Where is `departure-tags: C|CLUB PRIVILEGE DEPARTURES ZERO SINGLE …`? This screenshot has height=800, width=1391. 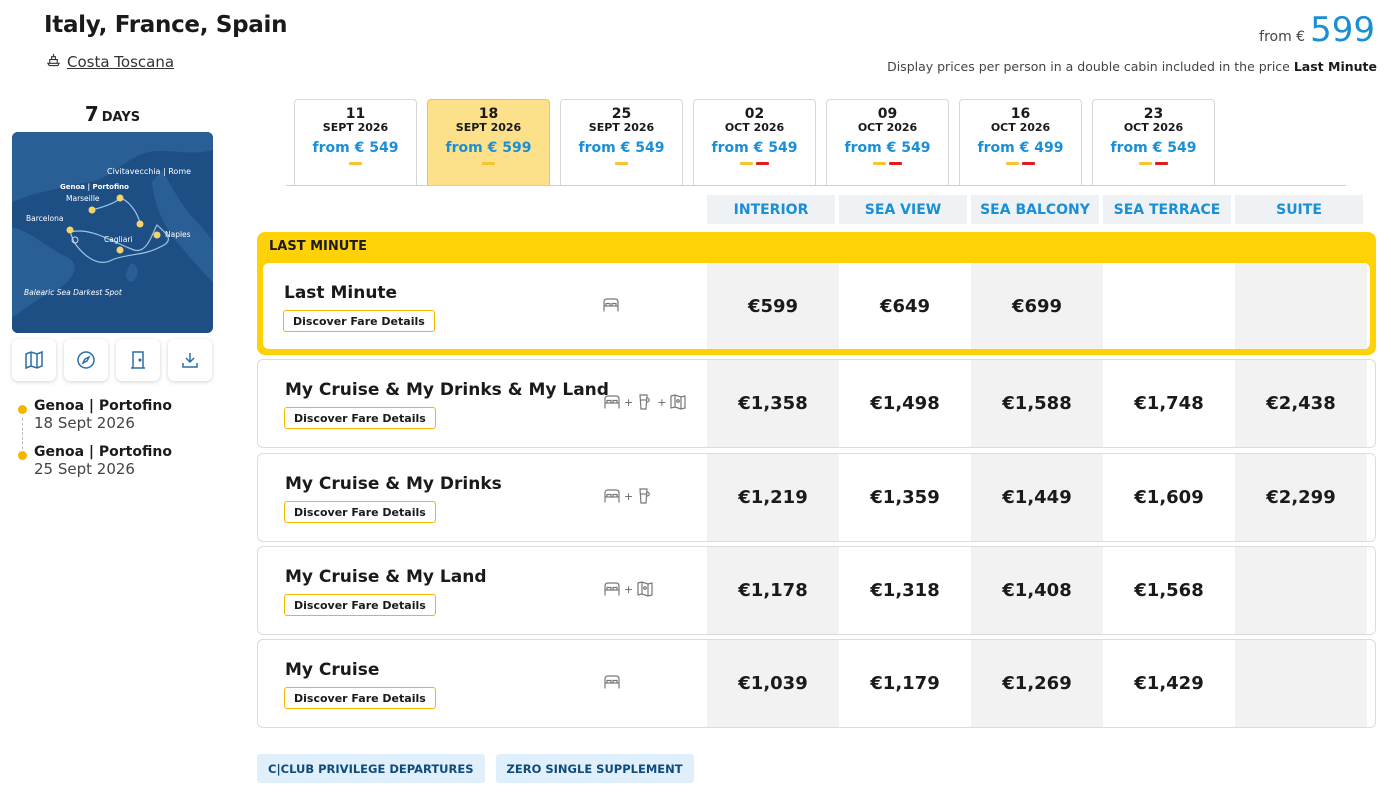 departure-tags: C|CLUB PRIVILEGE DEPARTURES ZERO SINGLE … is located at coordinates (475, 768).